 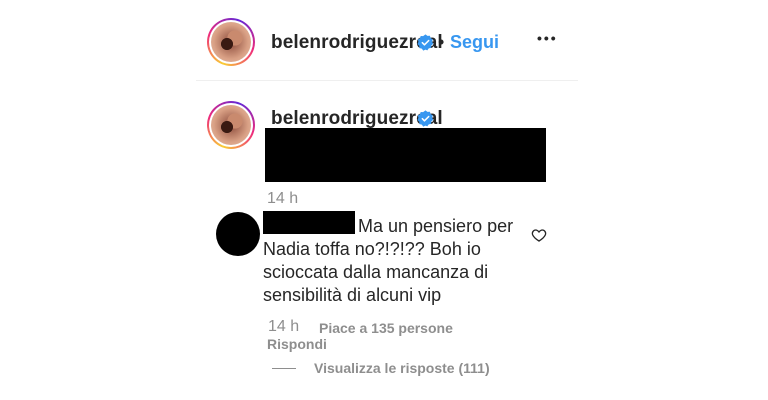 What do you see at coordinates (297, 344) in the screenshot?
I see `reply-button: Rispondi` at bounding box center [297, 344].